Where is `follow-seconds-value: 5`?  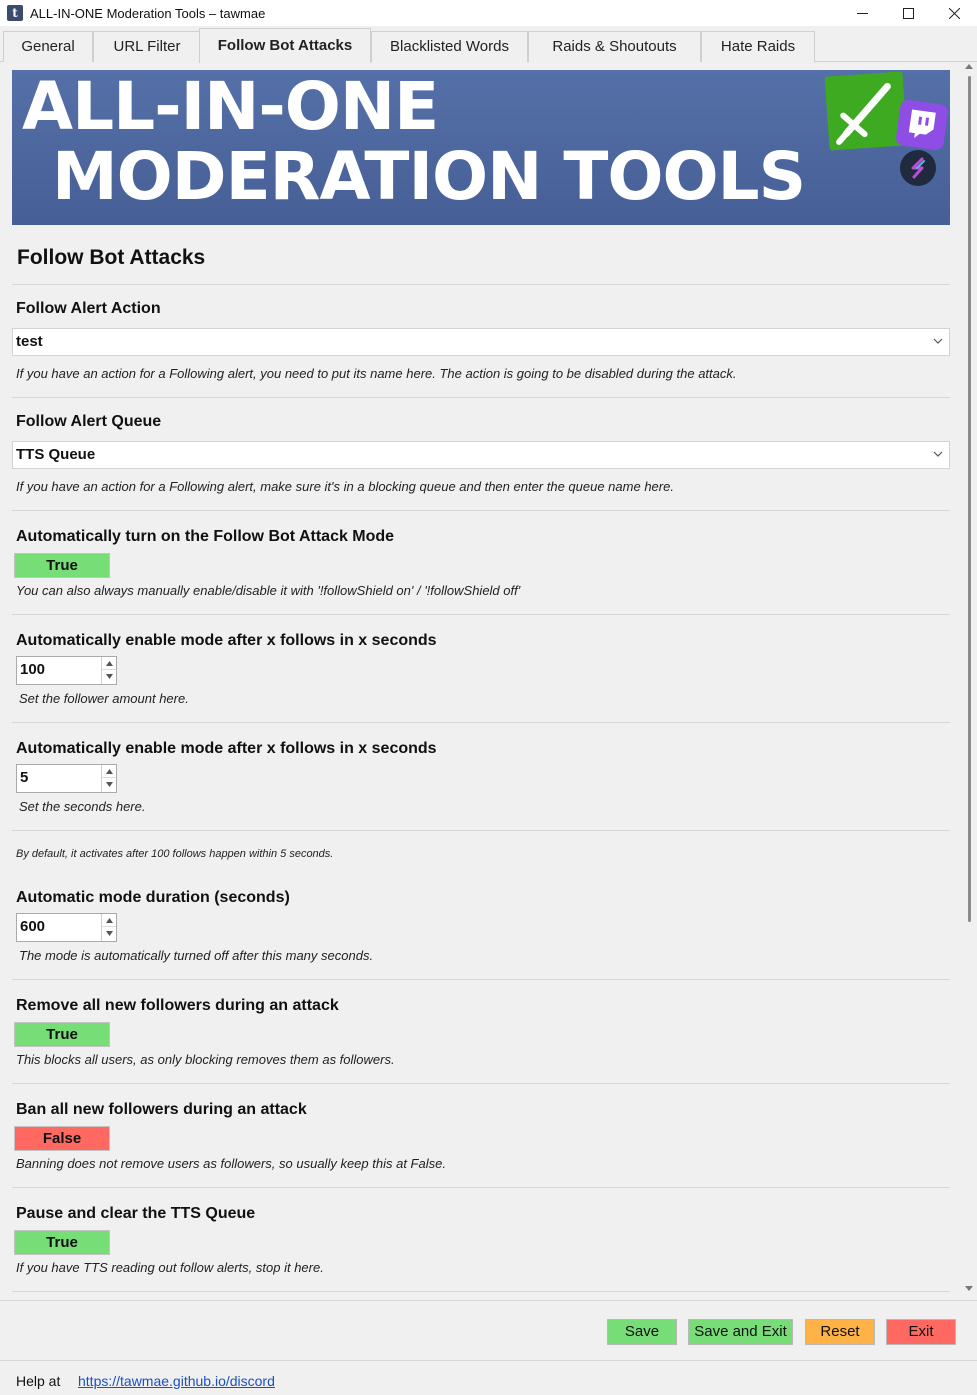 follow-seconds-value: 5 is located at coordinates (24, 777).